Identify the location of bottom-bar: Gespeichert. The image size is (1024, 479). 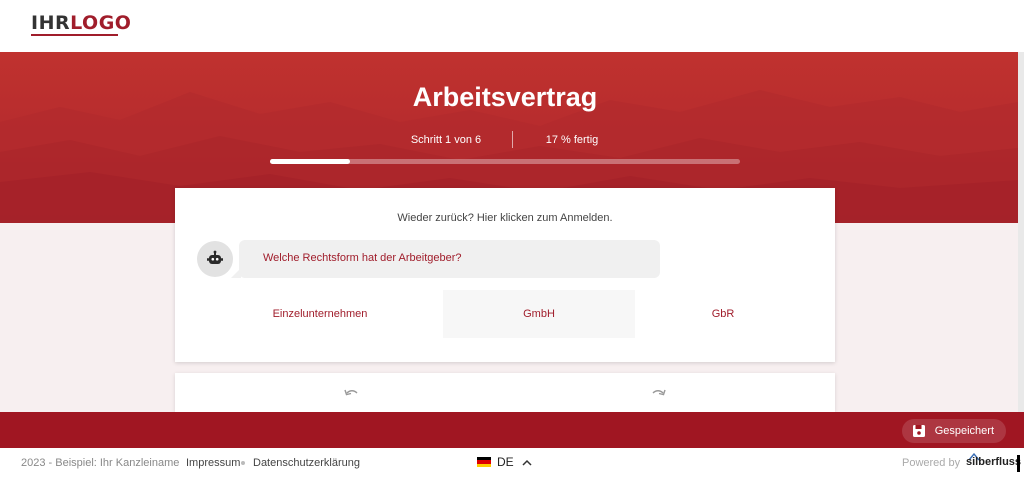
(512, 430).